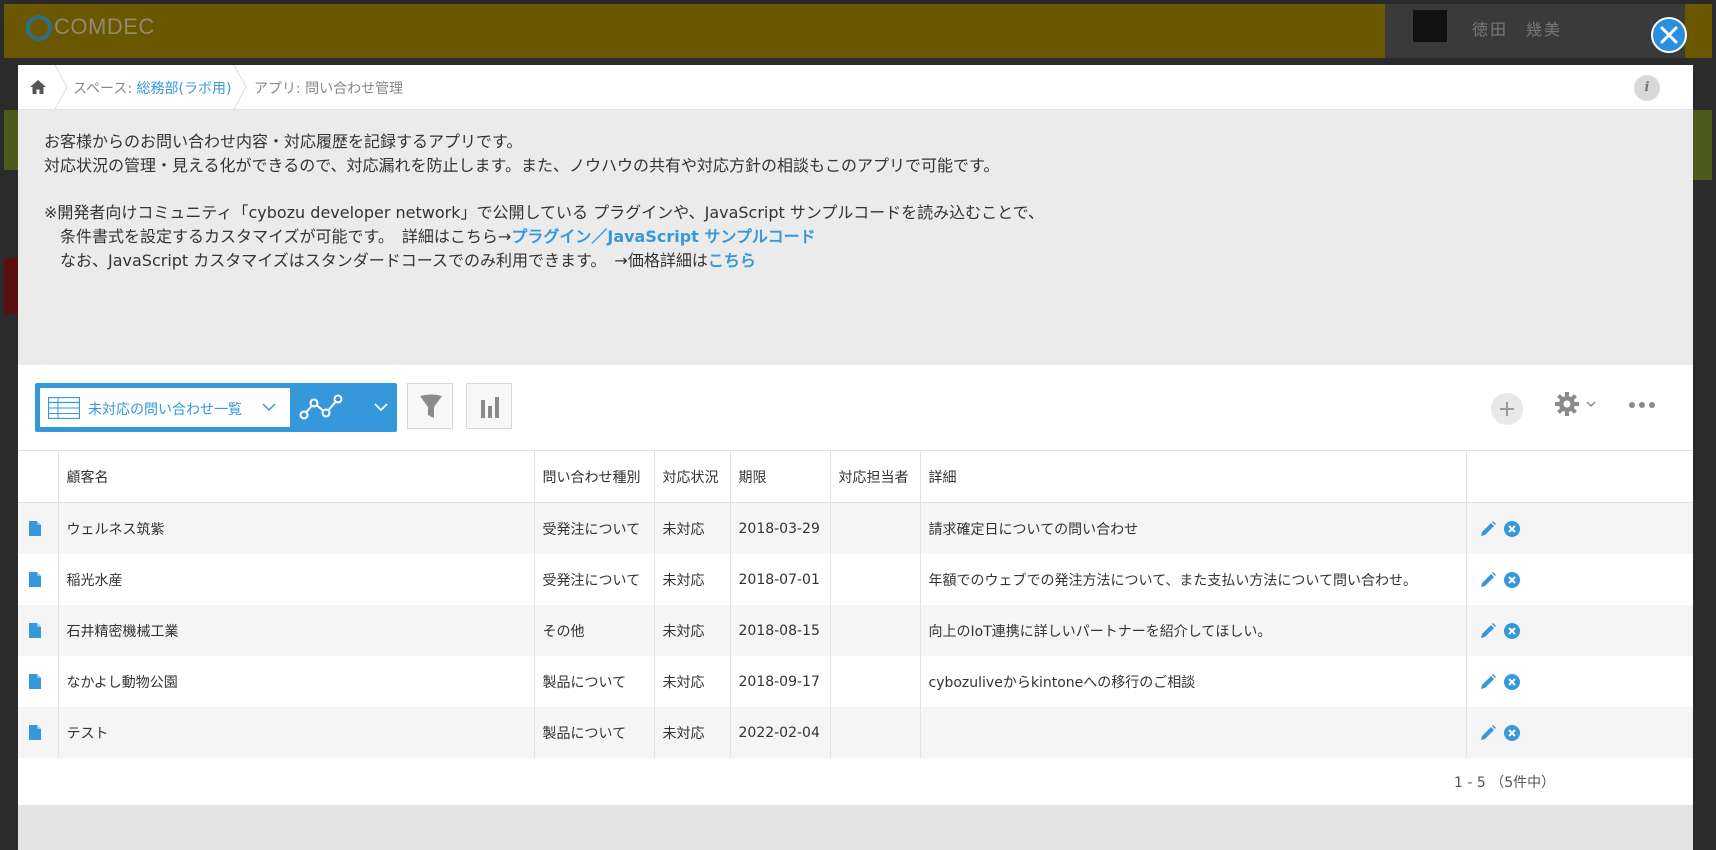 This screenshot has height=850, width=1716. I want to click on view-name: 未対応の問い合わせ一覧, so click(165, 410).